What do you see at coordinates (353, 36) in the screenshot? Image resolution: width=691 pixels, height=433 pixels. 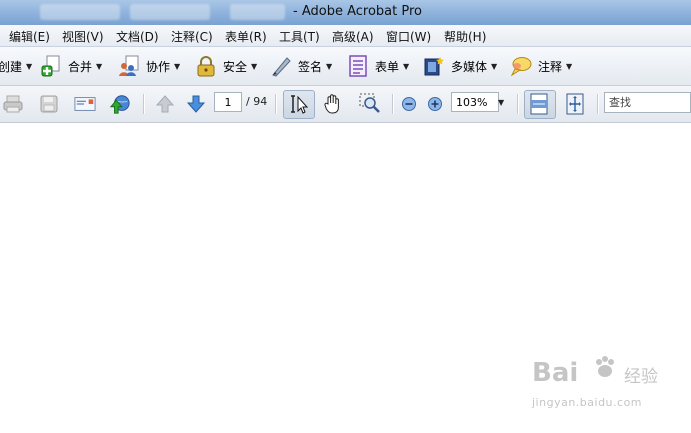 I see `menu-advanced: 高级(A)` at bounding box center [353, 36].